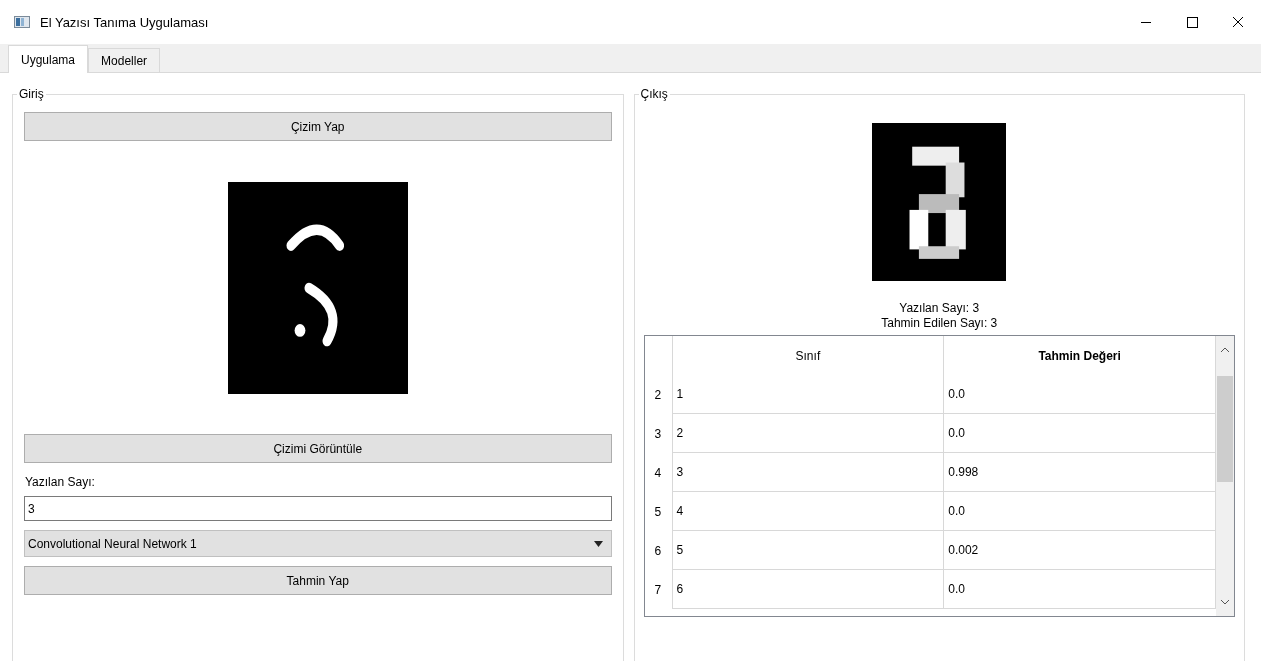 The height and width of the screenshot is (661, 1261). I want to click on dropdown-arrow-icon, so click(598, 543).